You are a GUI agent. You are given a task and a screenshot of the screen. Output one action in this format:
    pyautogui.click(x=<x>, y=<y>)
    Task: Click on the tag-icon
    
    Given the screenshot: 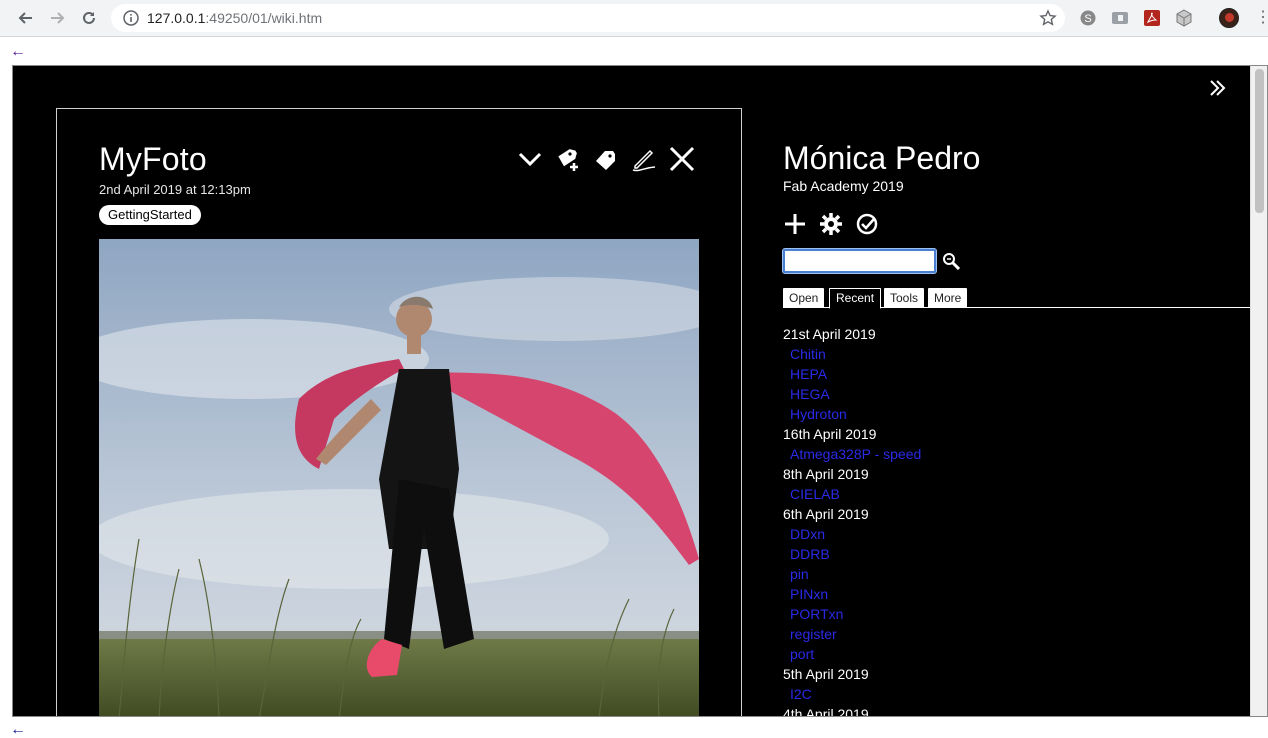 What is the action you would take?
    pyautogui.click(x=605, y=160)
    